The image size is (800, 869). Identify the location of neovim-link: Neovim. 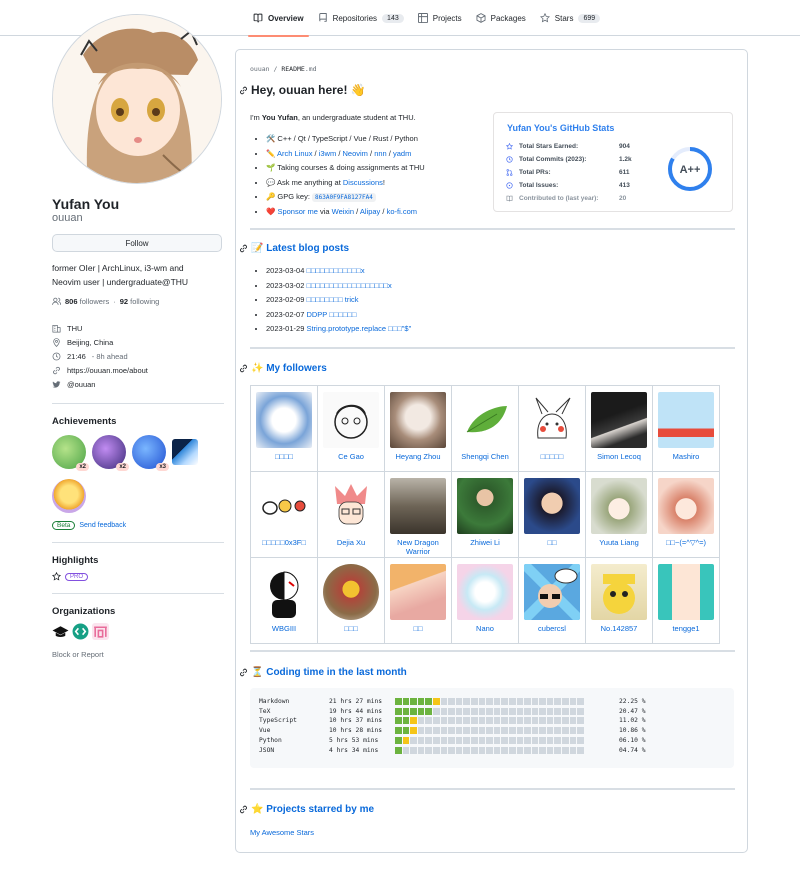
(355, 153).